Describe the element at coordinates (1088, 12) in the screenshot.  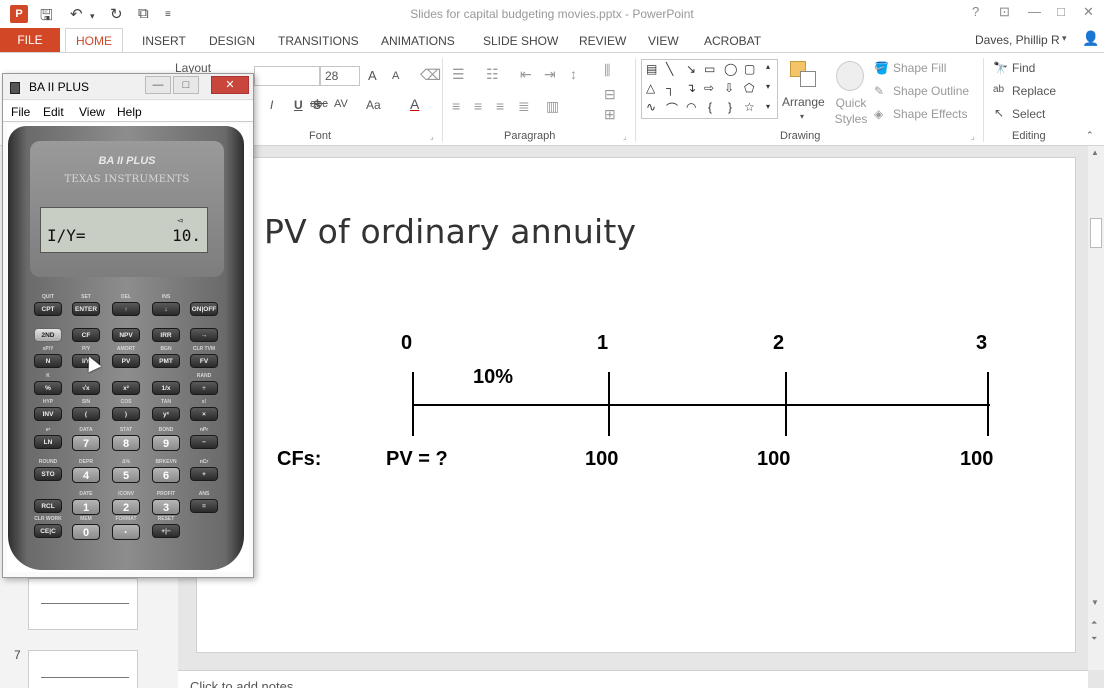
I see `close-icon: ✕` at that location.